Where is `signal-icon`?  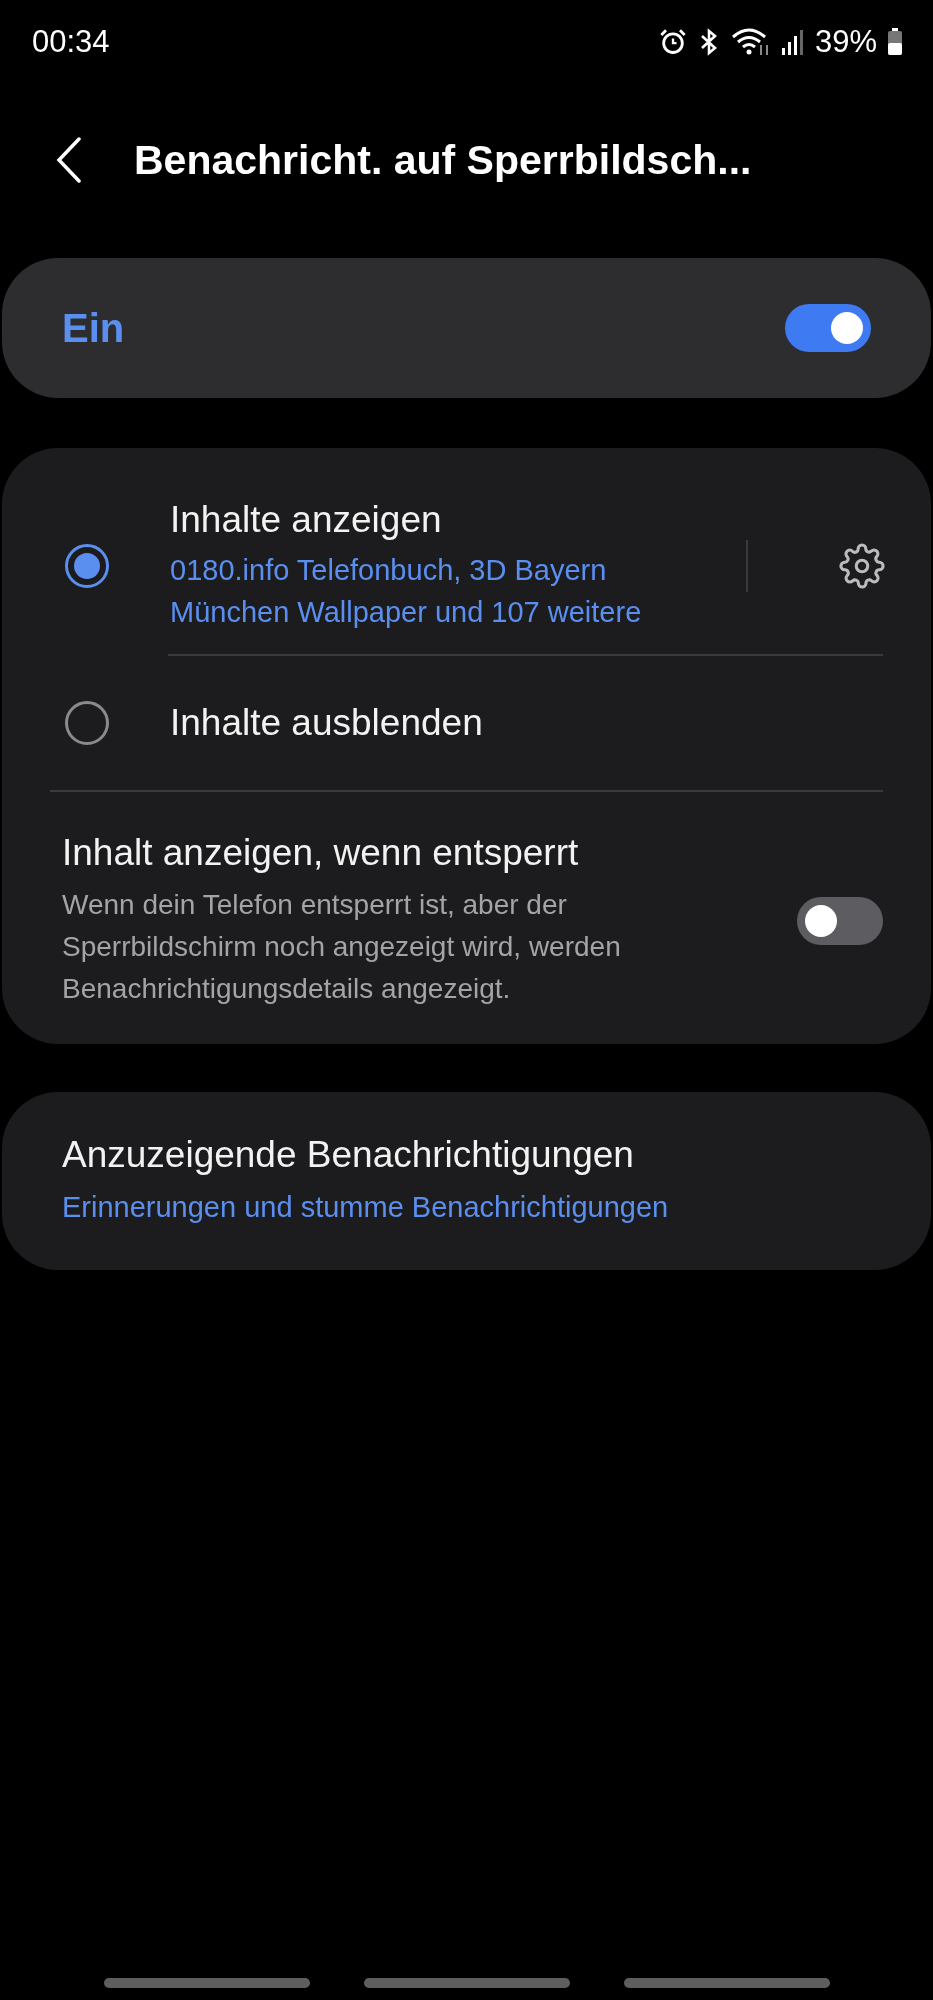 signal-icon is located at coordinates (792, 42).